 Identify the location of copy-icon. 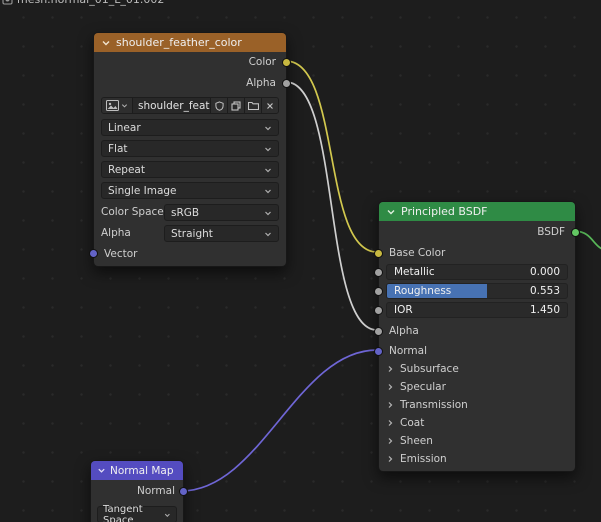
(236, 105).